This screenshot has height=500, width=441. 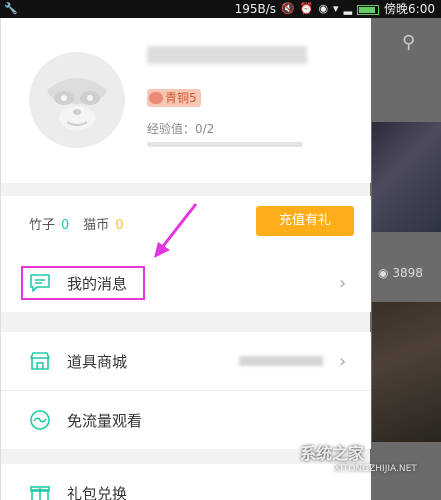 I want to click on status-bar-right: 195B/s 🔇 ⏰ ◉ ▾ ▂ 傍晚6:00, so click(x=335, y=9).